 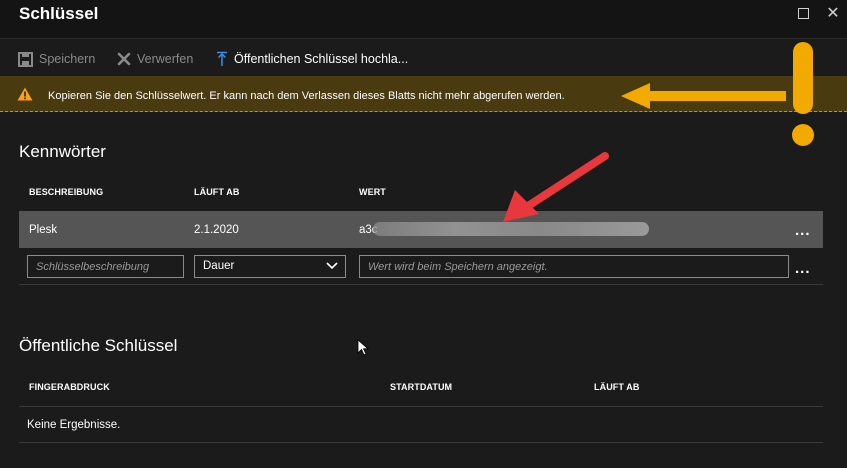 What do you see at coordinates (217, 192) in the screenshot?
I see `column-header-expires: LÄUFT AB` at bounding box center [217, 192].